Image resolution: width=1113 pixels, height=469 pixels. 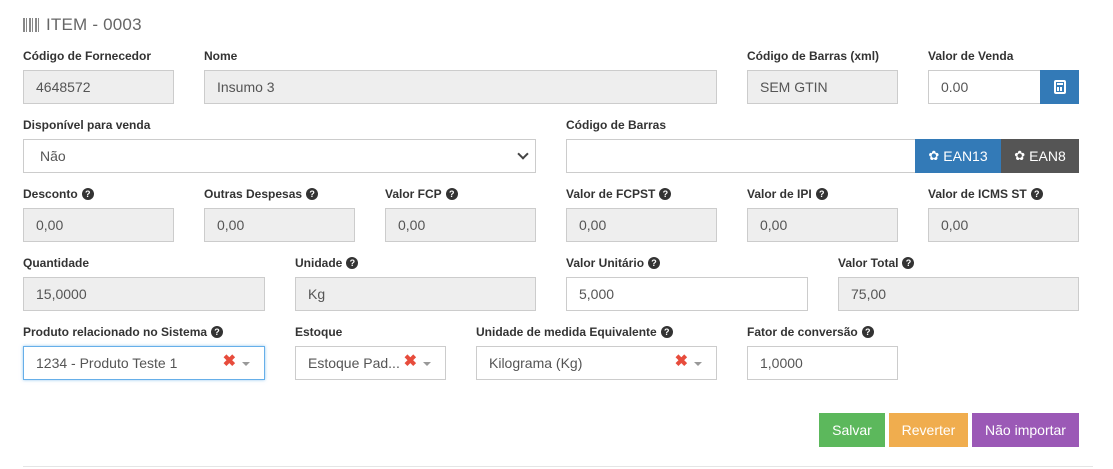 What do you see at coordinates (984, 87) in the screenshot?
I see `valor-venda-input: 0.00` at bounding box center [984, 87].